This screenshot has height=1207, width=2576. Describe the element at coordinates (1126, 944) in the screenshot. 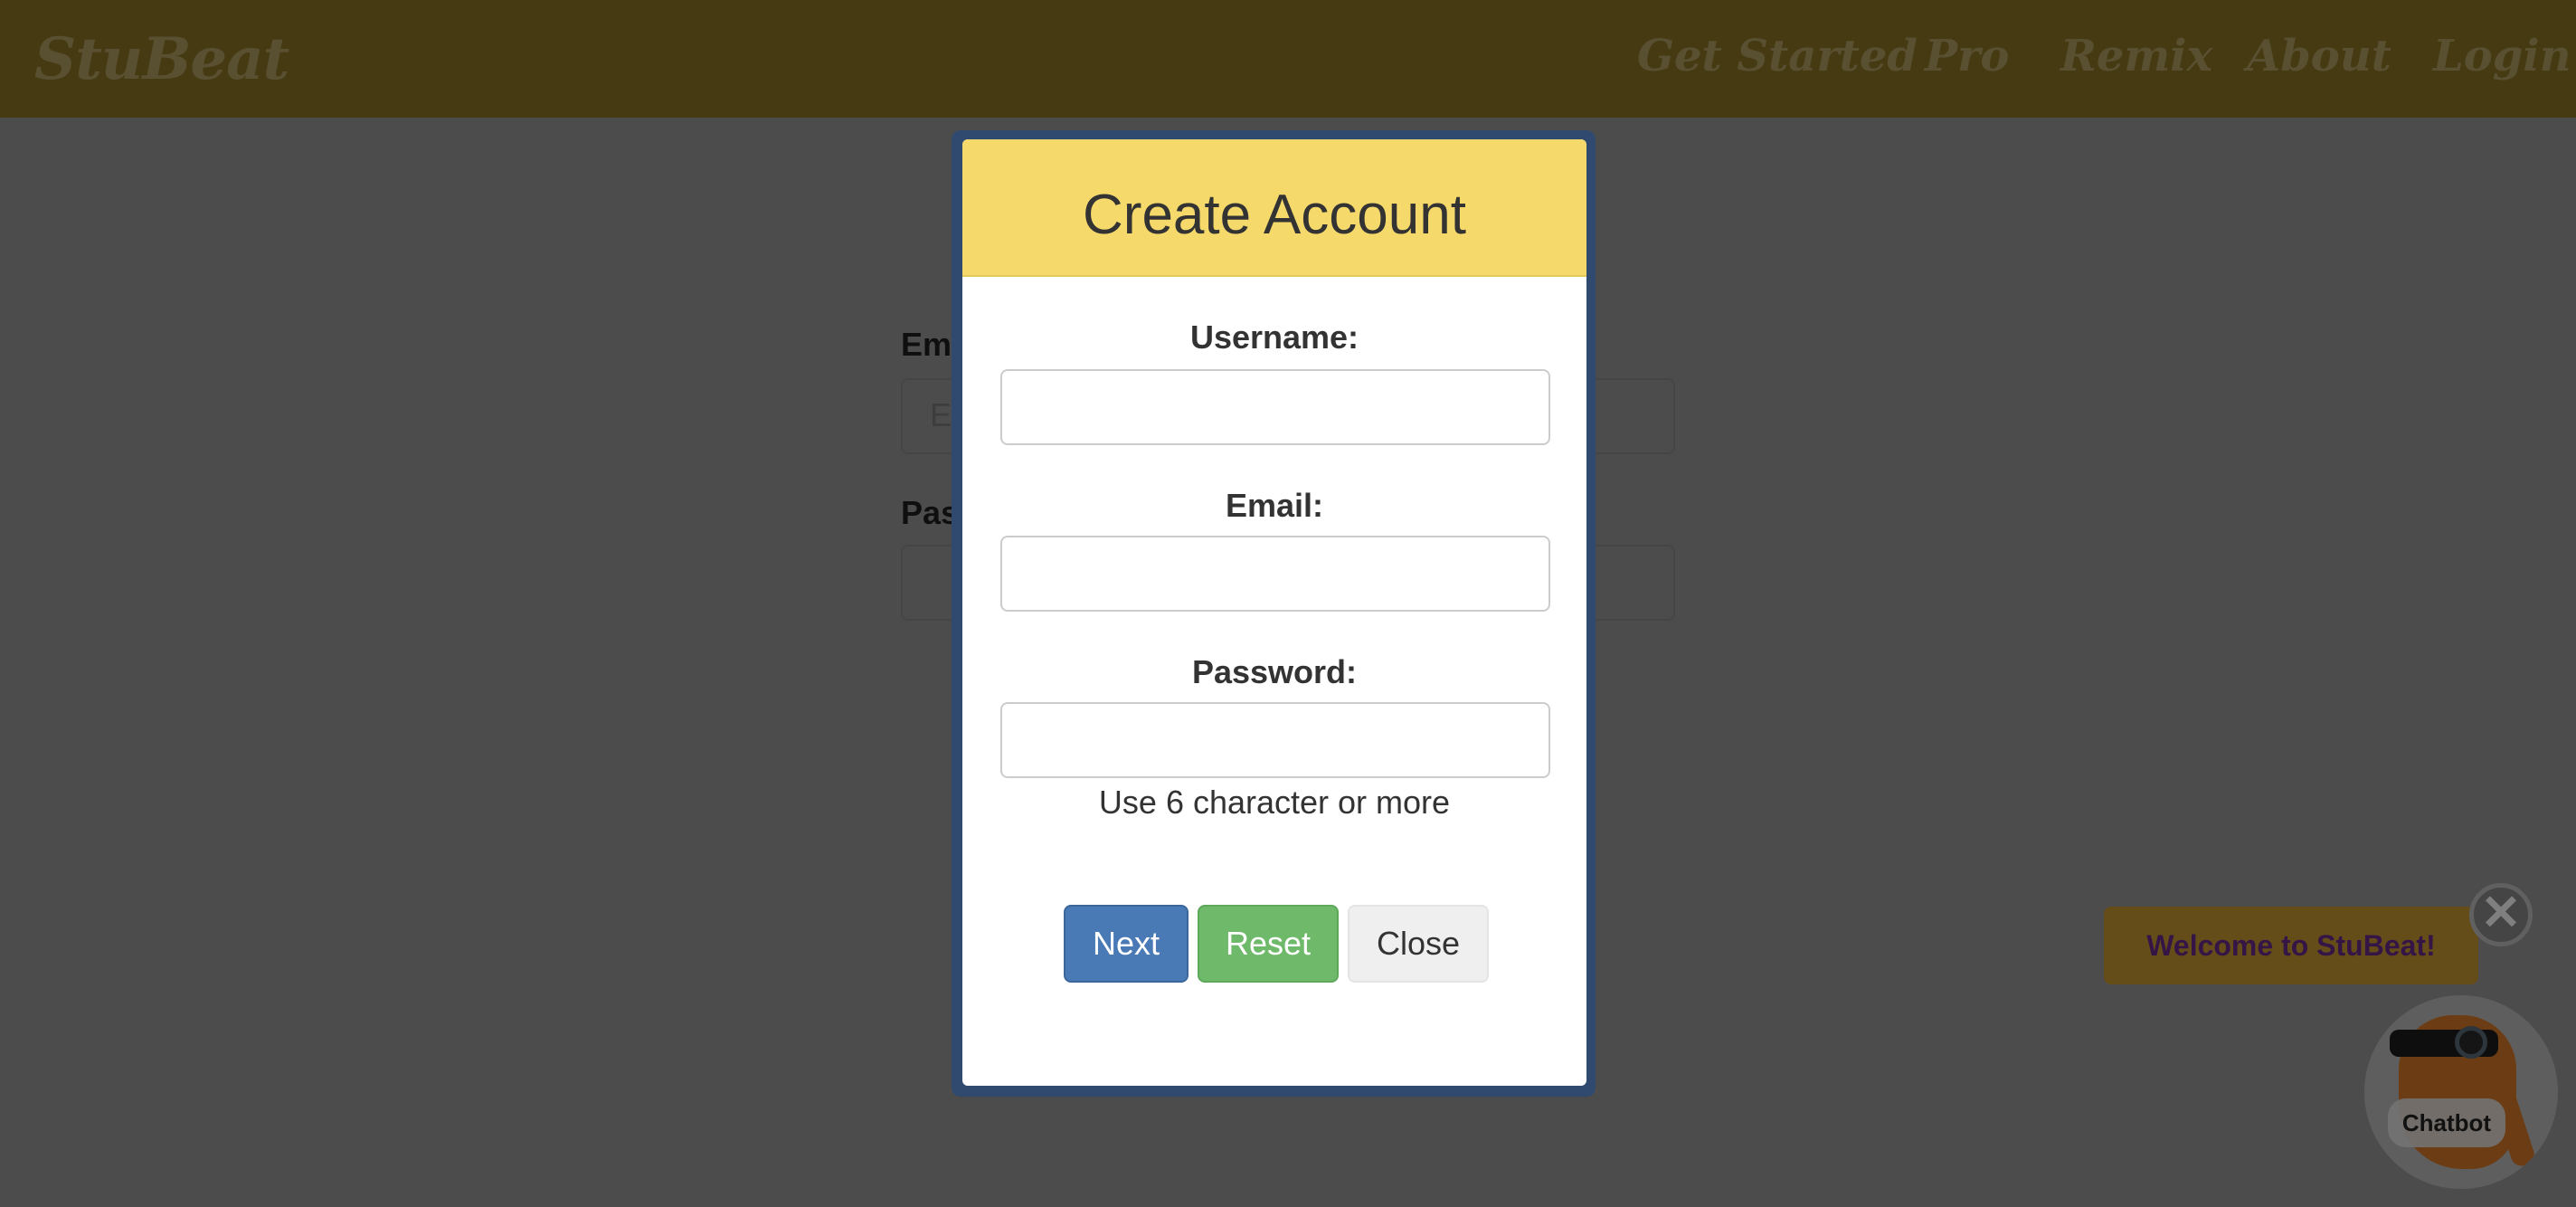

I see `next-button: Next` at that location.